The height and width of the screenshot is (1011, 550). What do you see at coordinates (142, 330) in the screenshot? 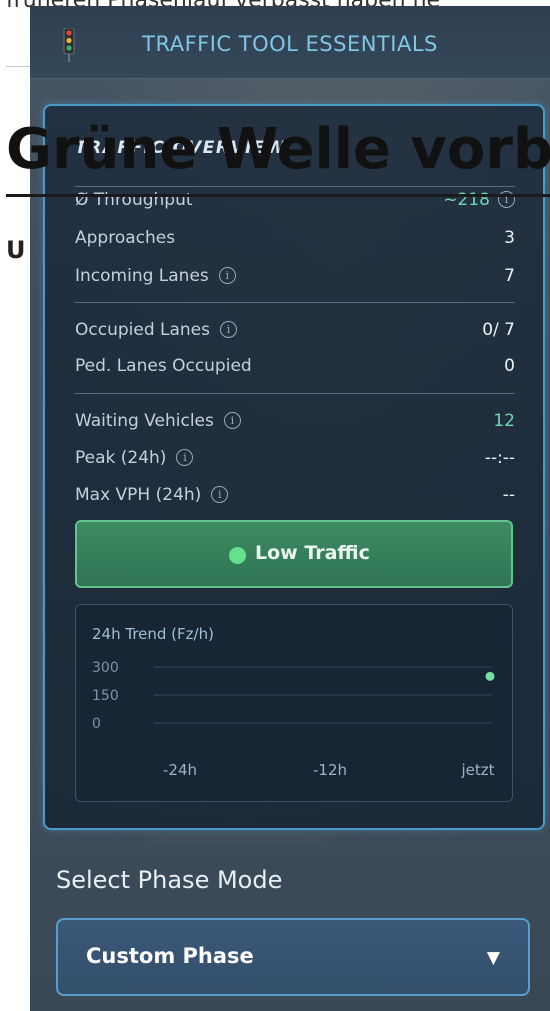
I see `occupied-lanes-label: Occupied Lanes` at bounding box center [142, 330].